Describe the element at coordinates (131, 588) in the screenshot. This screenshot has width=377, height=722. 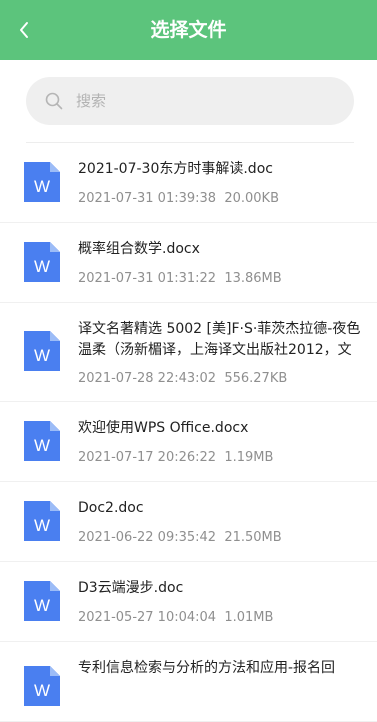
I see `file-name: D3云端漫步.doc` at that location.